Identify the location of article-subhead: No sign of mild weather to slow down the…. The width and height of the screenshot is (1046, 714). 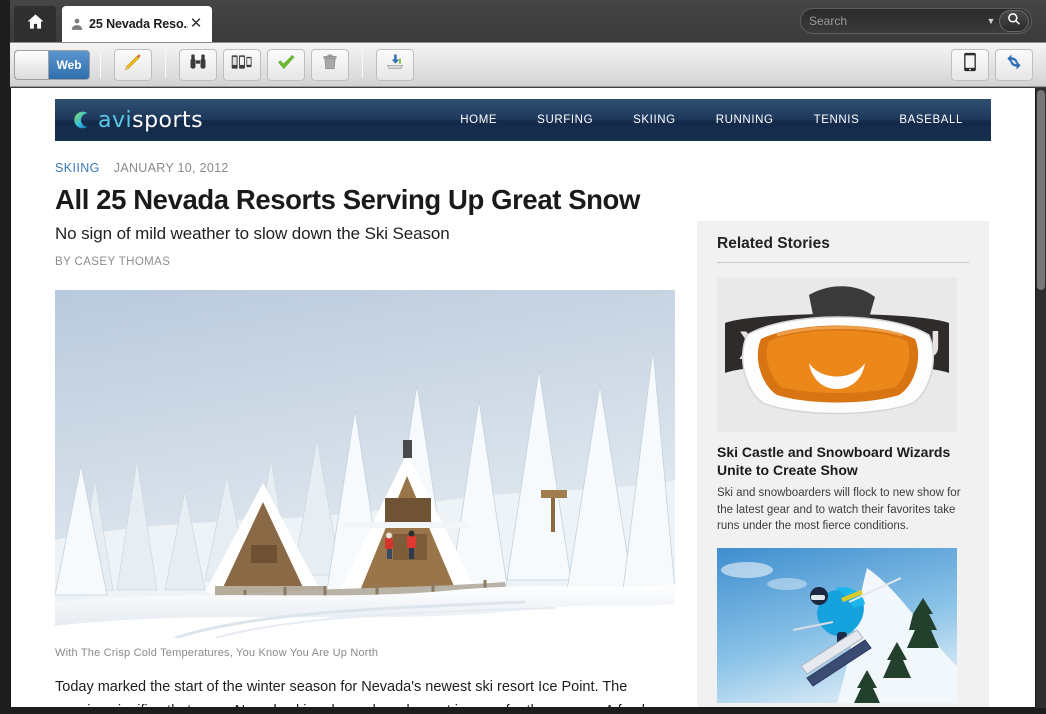
(252, 234).